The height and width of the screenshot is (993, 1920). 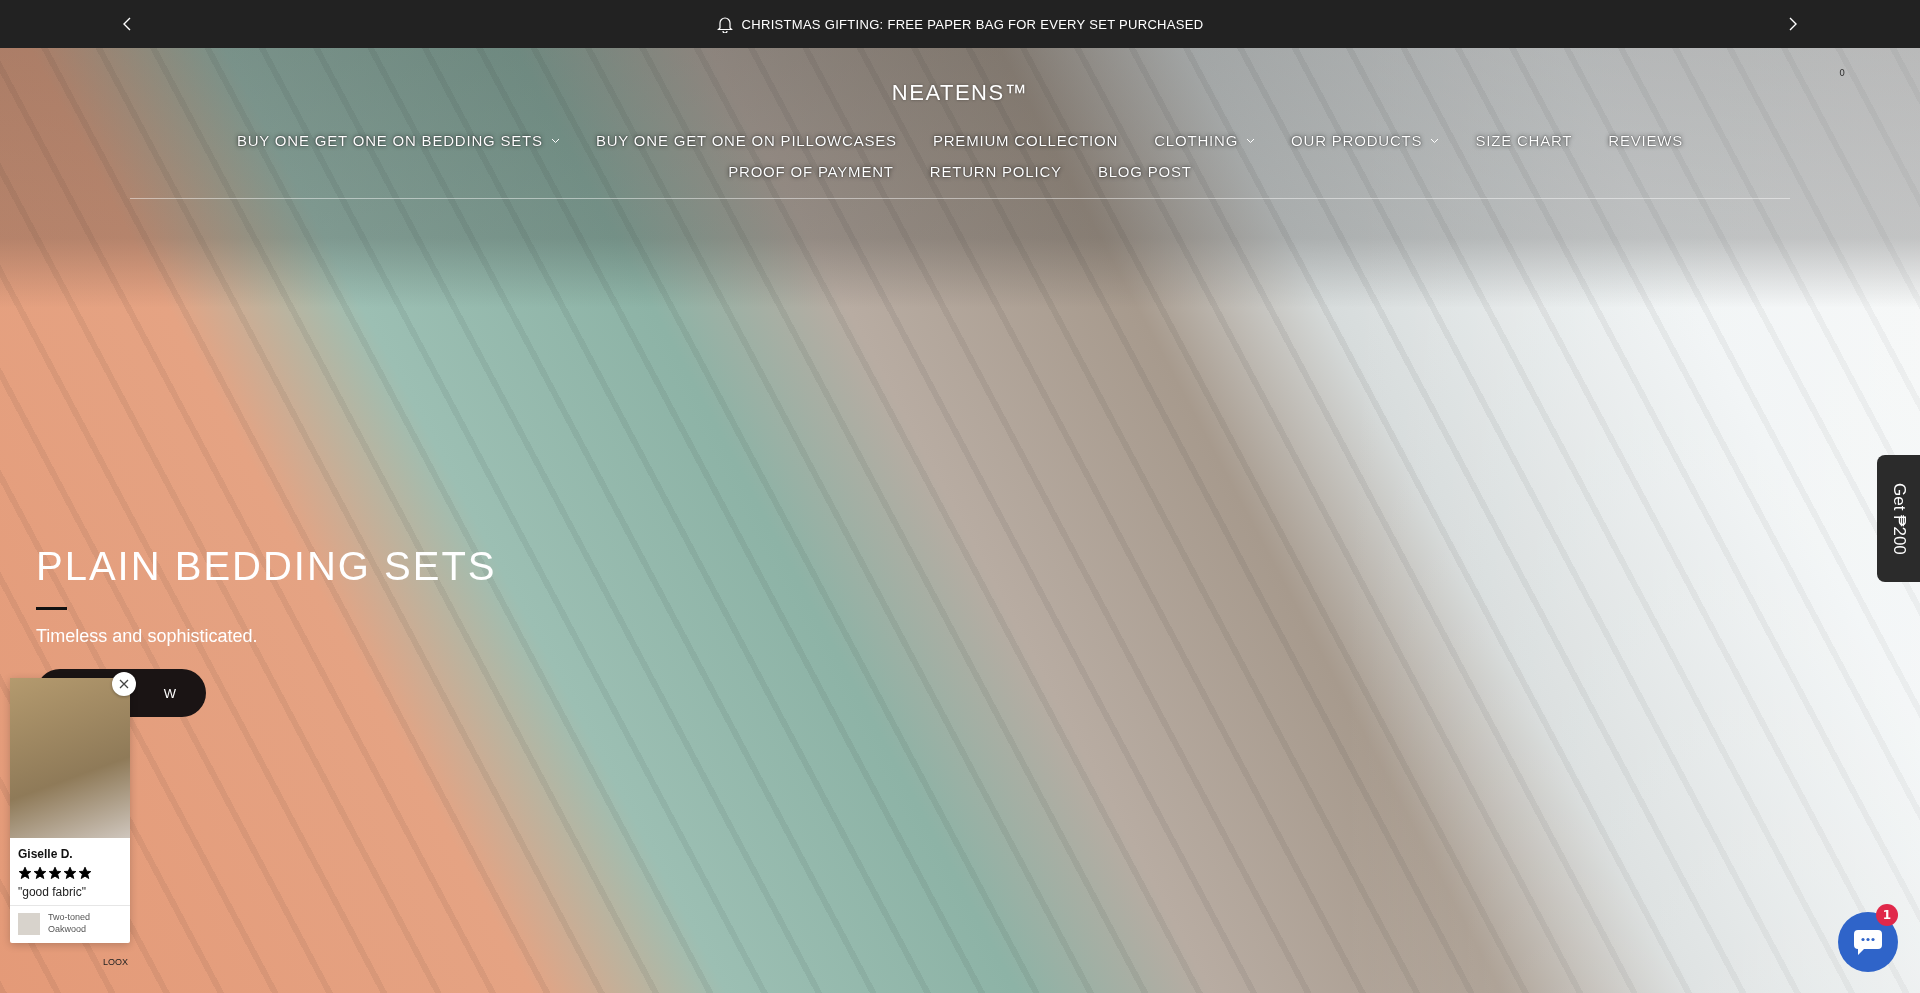 What do you see at coordinates (972, 24) in the screenshot?
I see `announcement-text: CHRISTMAS GIFTING: FREE PAPER BAG FOR EVERY SET PURCHASED` at bounding box center [972, 24].